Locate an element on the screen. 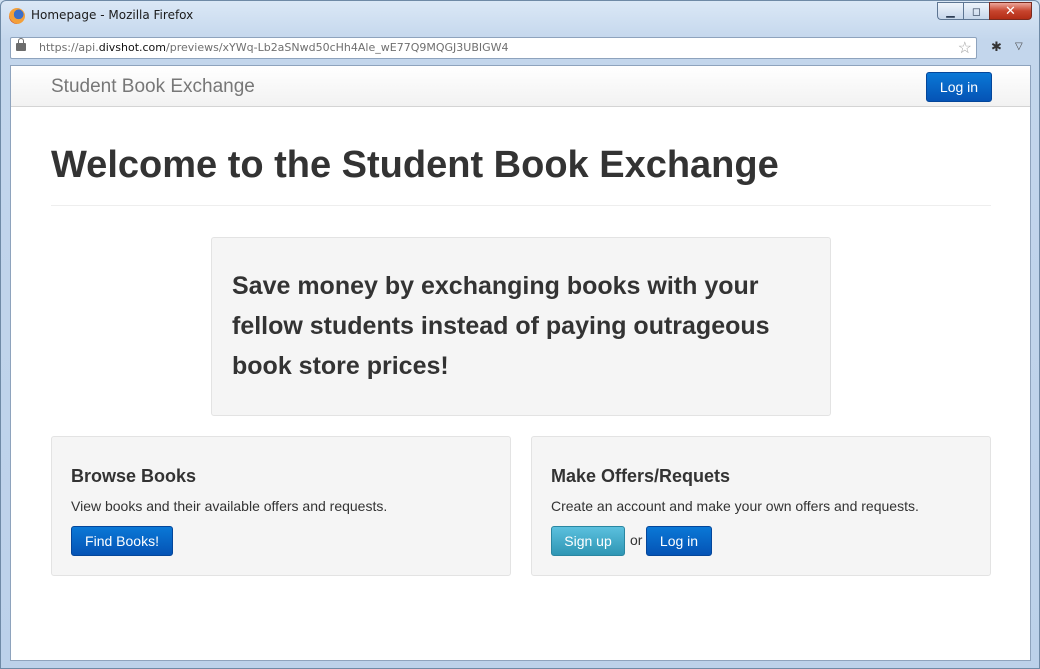  divider is located at coordinates (521, 205).